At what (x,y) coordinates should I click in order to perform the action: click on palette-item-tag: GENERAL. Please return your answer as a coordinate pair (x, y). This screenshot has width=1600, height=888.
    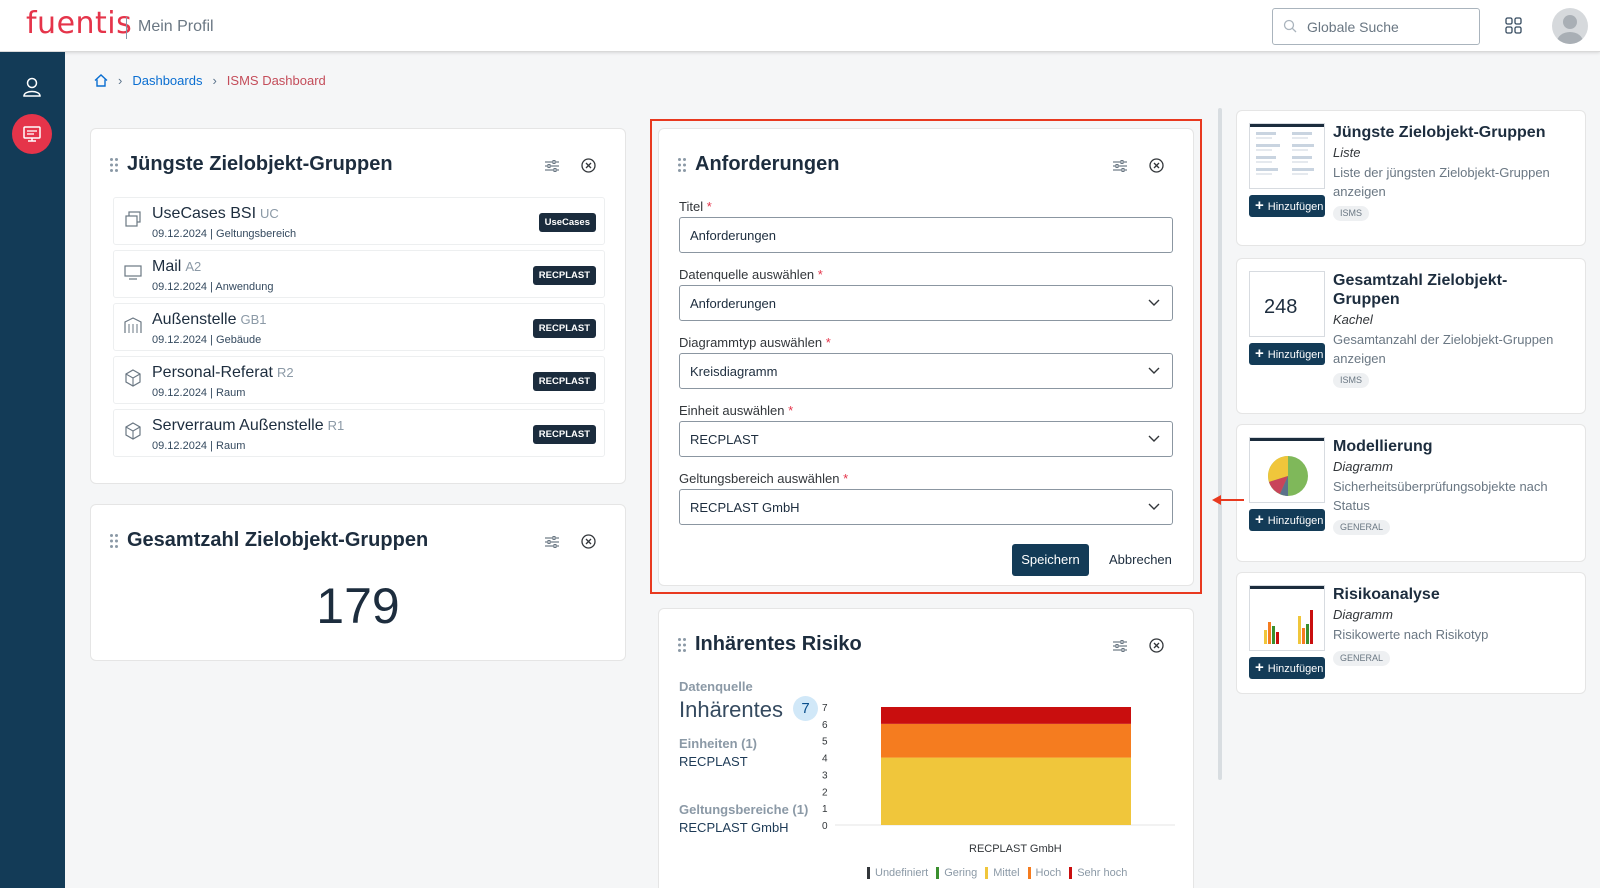
    Looking at the image, I should click on (1362, 658).